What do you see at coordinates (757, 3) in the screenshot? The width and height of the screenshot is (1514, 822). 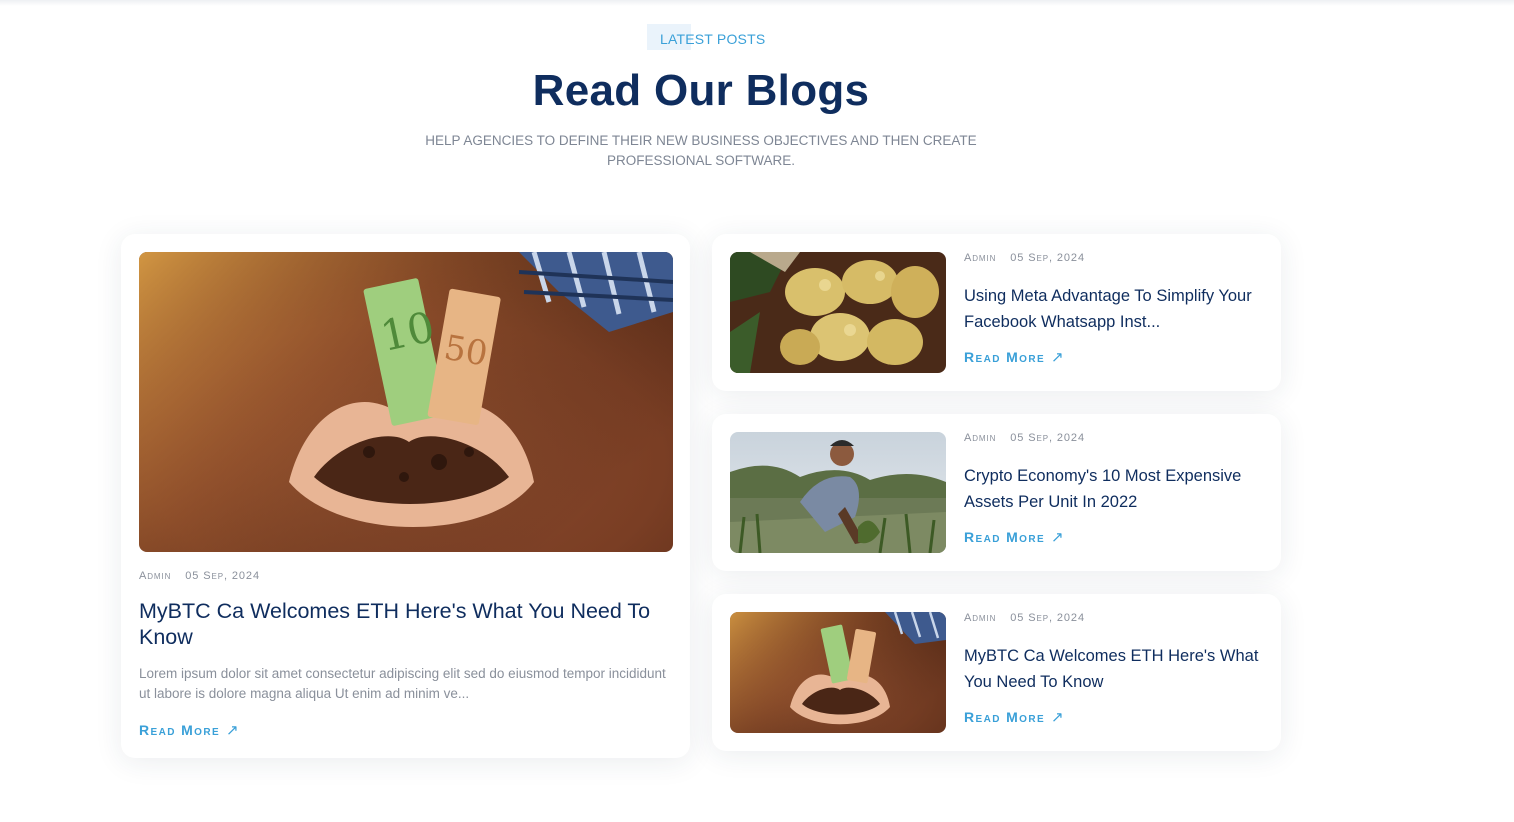 I see `top-shadow-divider` at bounding box center [757, 3].